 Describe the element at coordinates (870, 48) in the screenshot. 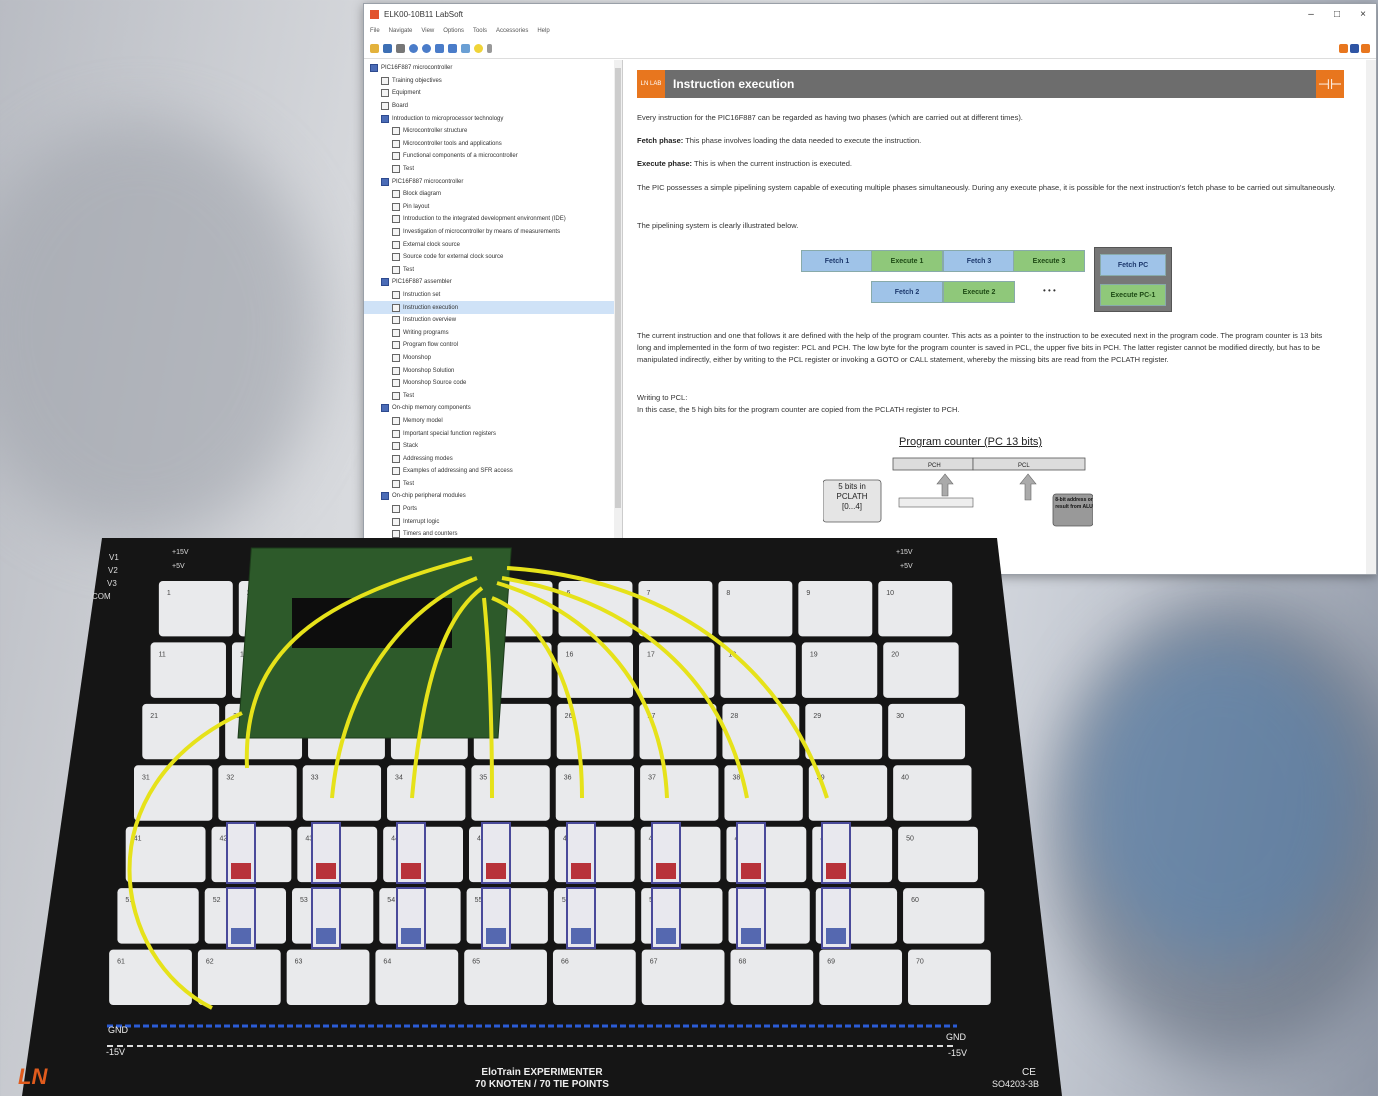

I see `toolbar` at that location.